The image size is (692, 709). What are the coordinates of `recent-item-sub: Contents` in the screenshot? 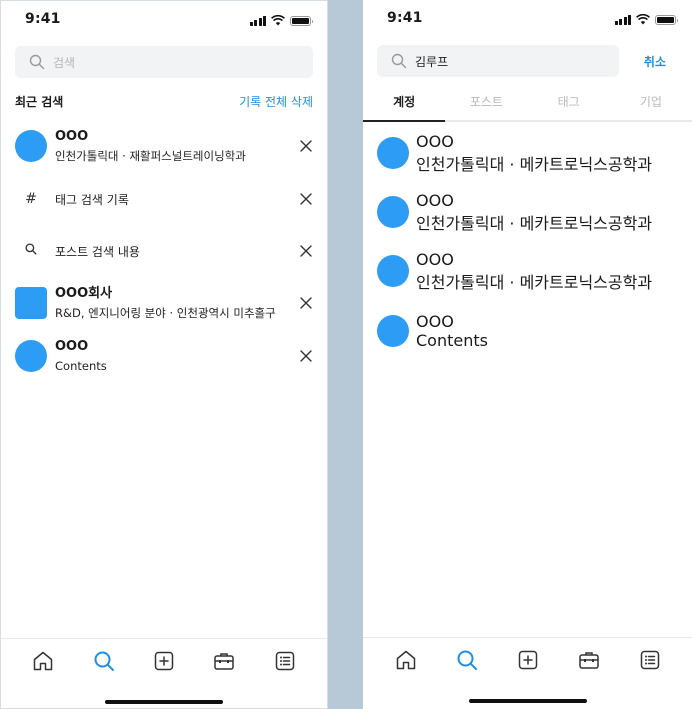 It's located at (81, 365).